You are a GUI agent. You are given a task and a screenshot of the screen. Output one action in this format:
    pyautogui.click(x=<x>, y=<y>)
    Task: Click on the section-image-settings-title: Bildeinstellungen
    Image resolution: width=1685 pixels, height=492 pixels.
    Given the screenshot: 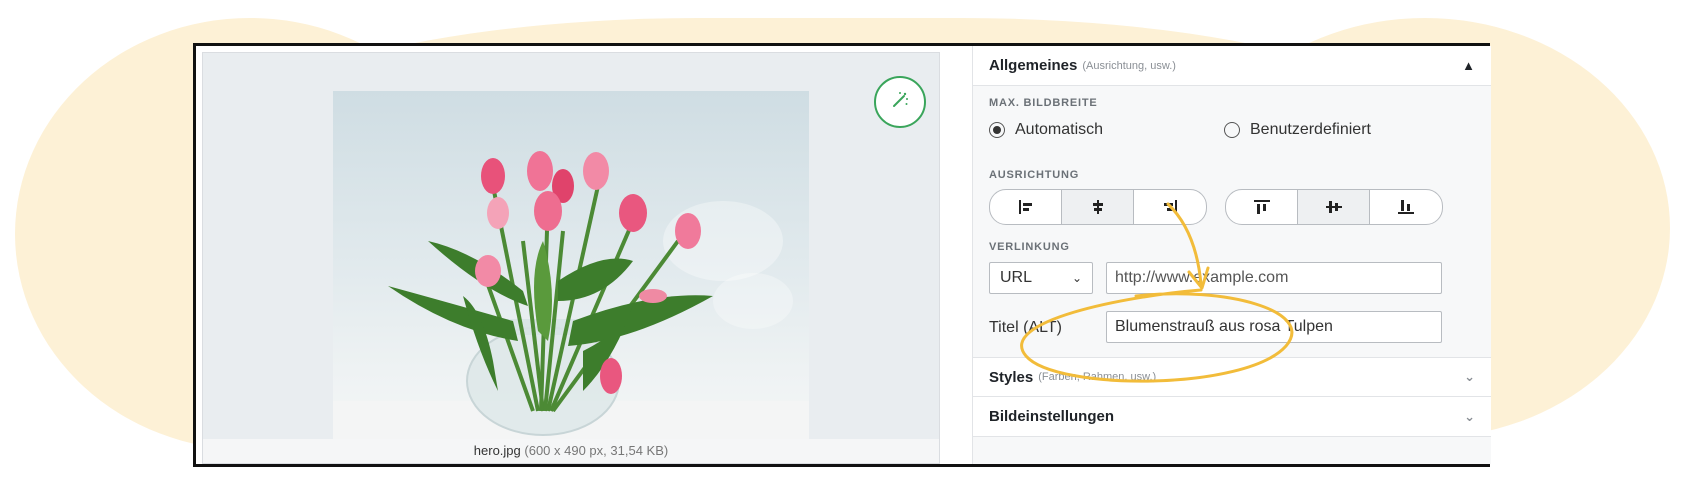 What is the action you would take?
    pyautogui.click(x=1052, y=416)
    